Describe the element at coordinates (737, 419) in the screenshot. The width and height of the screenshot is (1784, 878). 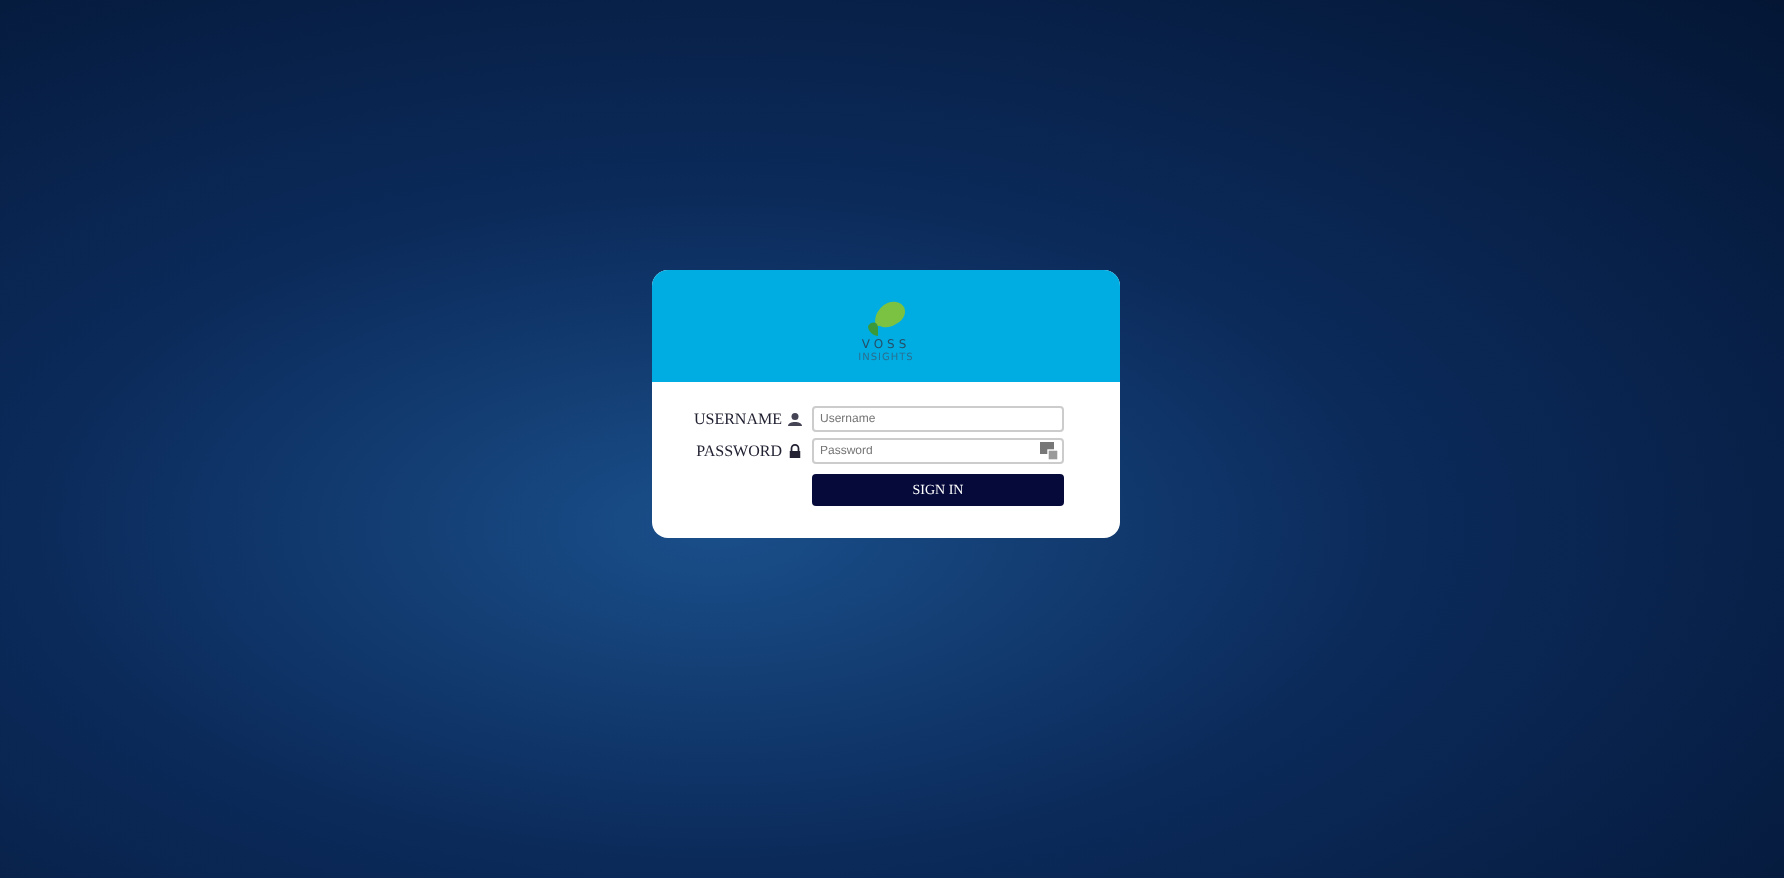
I see `field-label: USERNAME` at that location.